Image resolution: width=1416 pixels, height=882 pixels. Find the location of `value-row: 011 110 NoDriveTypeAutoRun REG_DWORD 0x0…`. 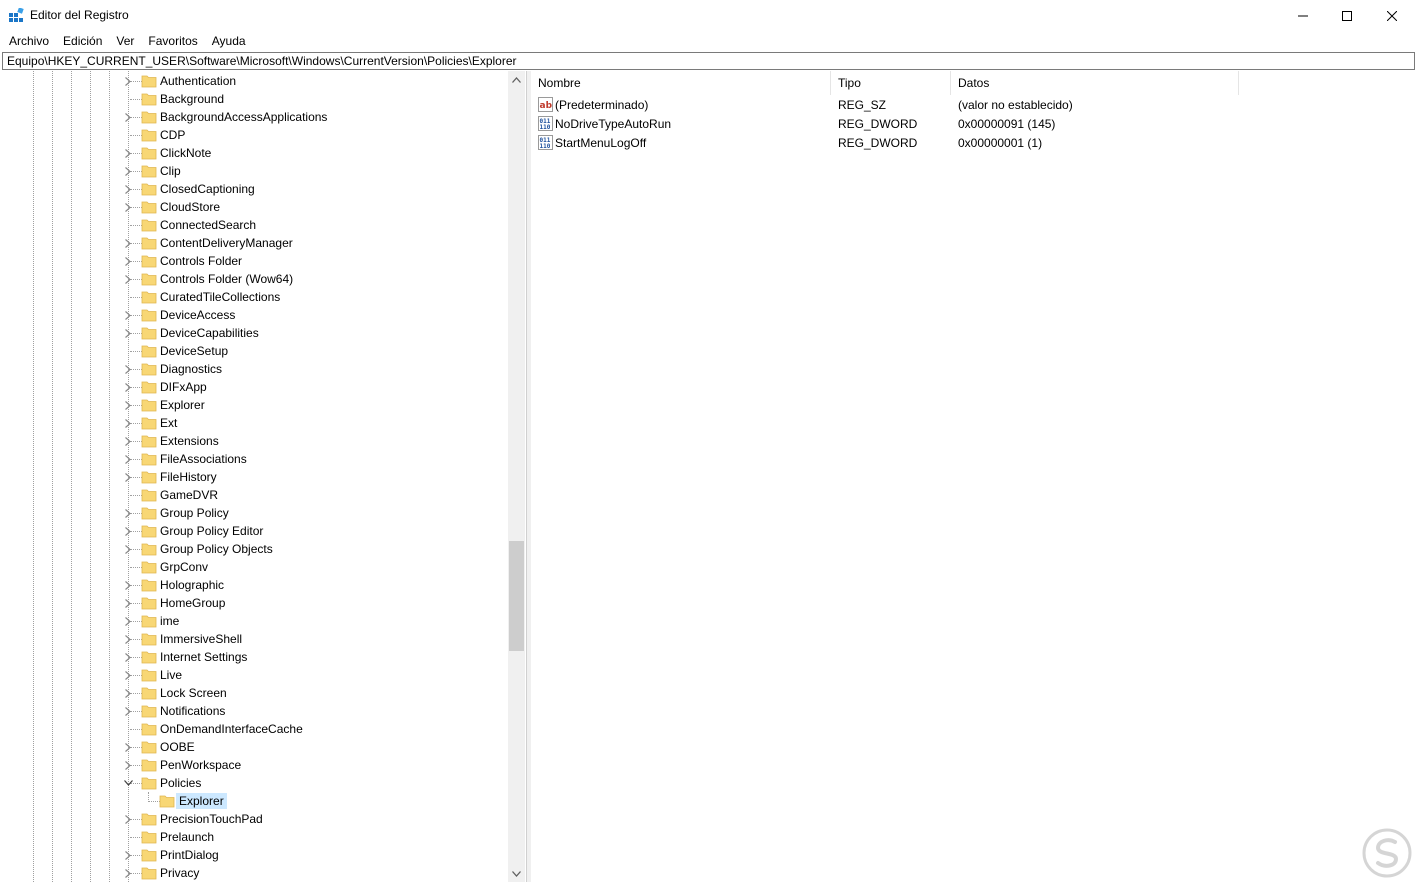

value-row: 011 110 NoDriveTypeAutoRun REG_DWORD 0x0… is located at coordinates (973, 124).